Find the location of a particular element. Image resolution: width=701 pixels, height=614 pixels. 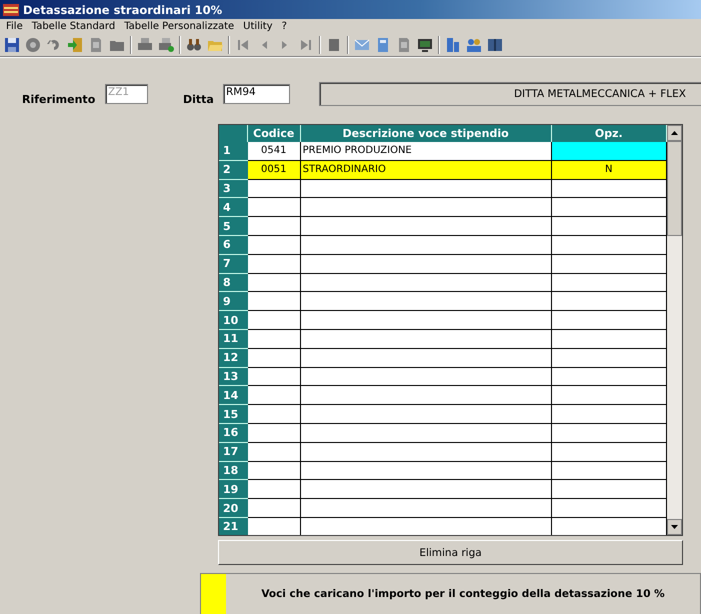

row-number: 14 is located at coordinates (233, 396).